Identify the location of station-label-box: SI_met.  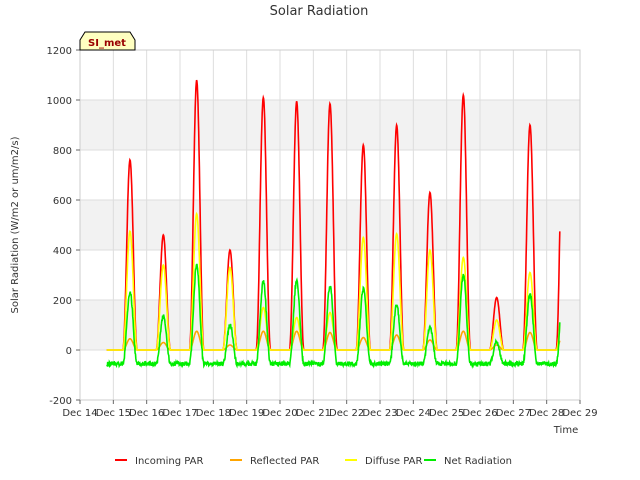
(107, 41).